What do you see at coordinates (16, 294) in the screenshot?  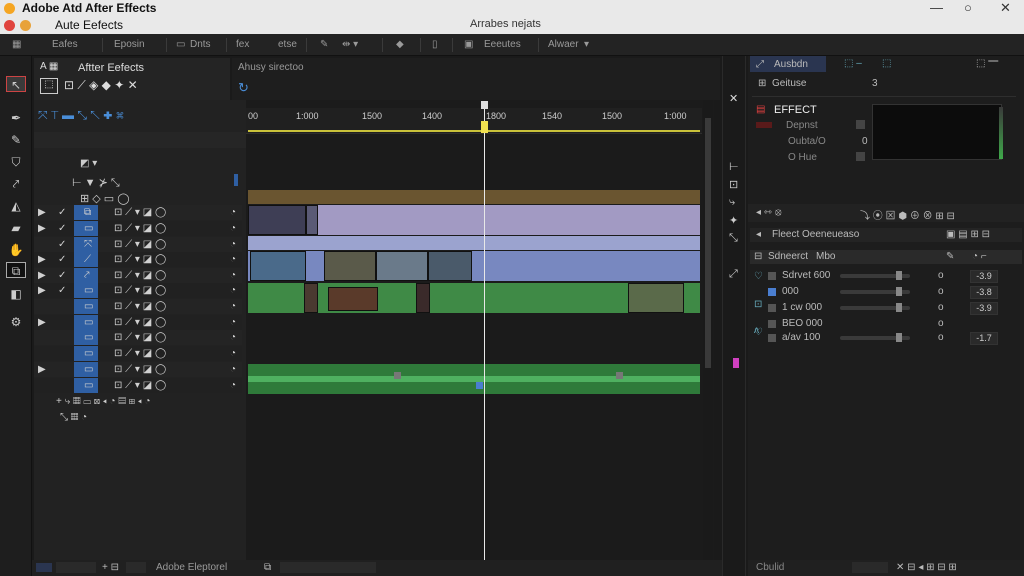 I see `color-swatch-icon: ◧` at bounding box center [16, 294].